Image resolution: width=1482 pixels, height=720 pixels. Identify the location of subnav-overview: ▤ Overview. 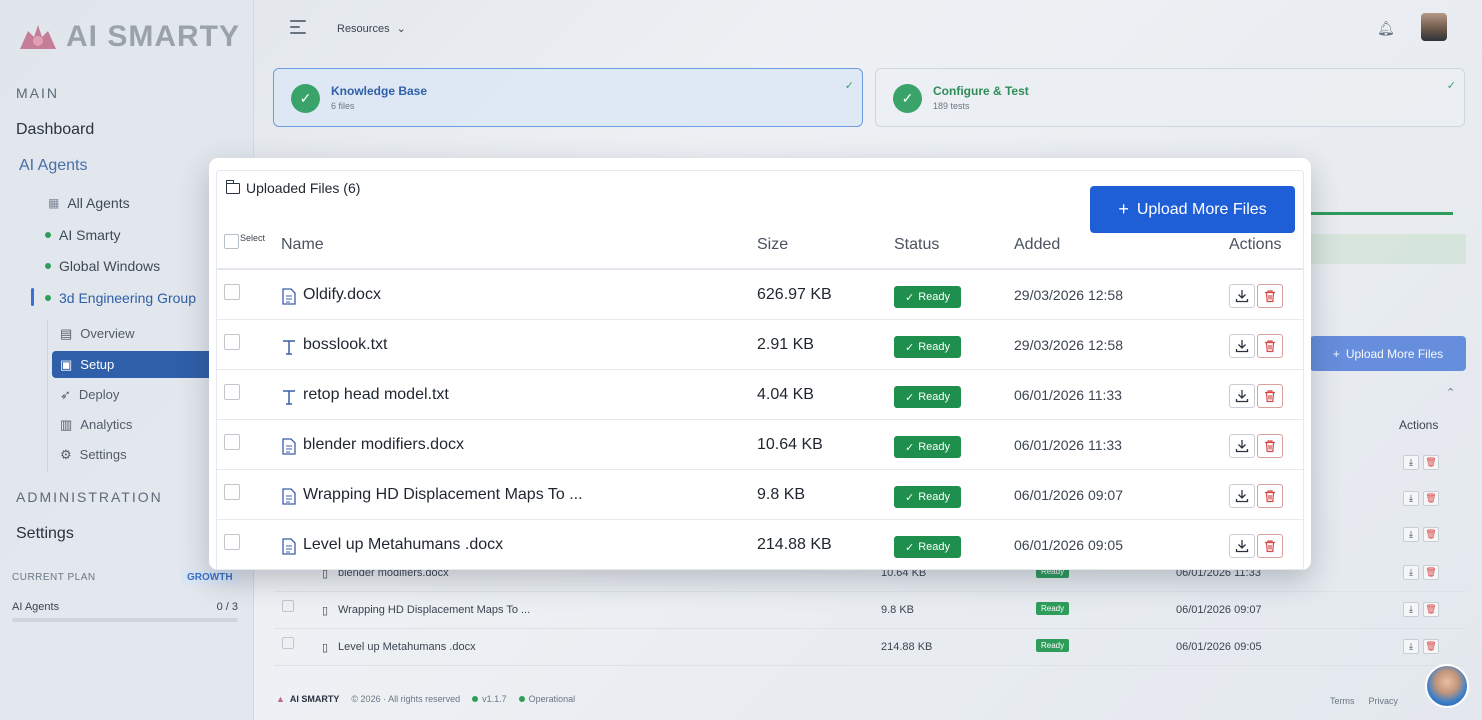
(137, 333).